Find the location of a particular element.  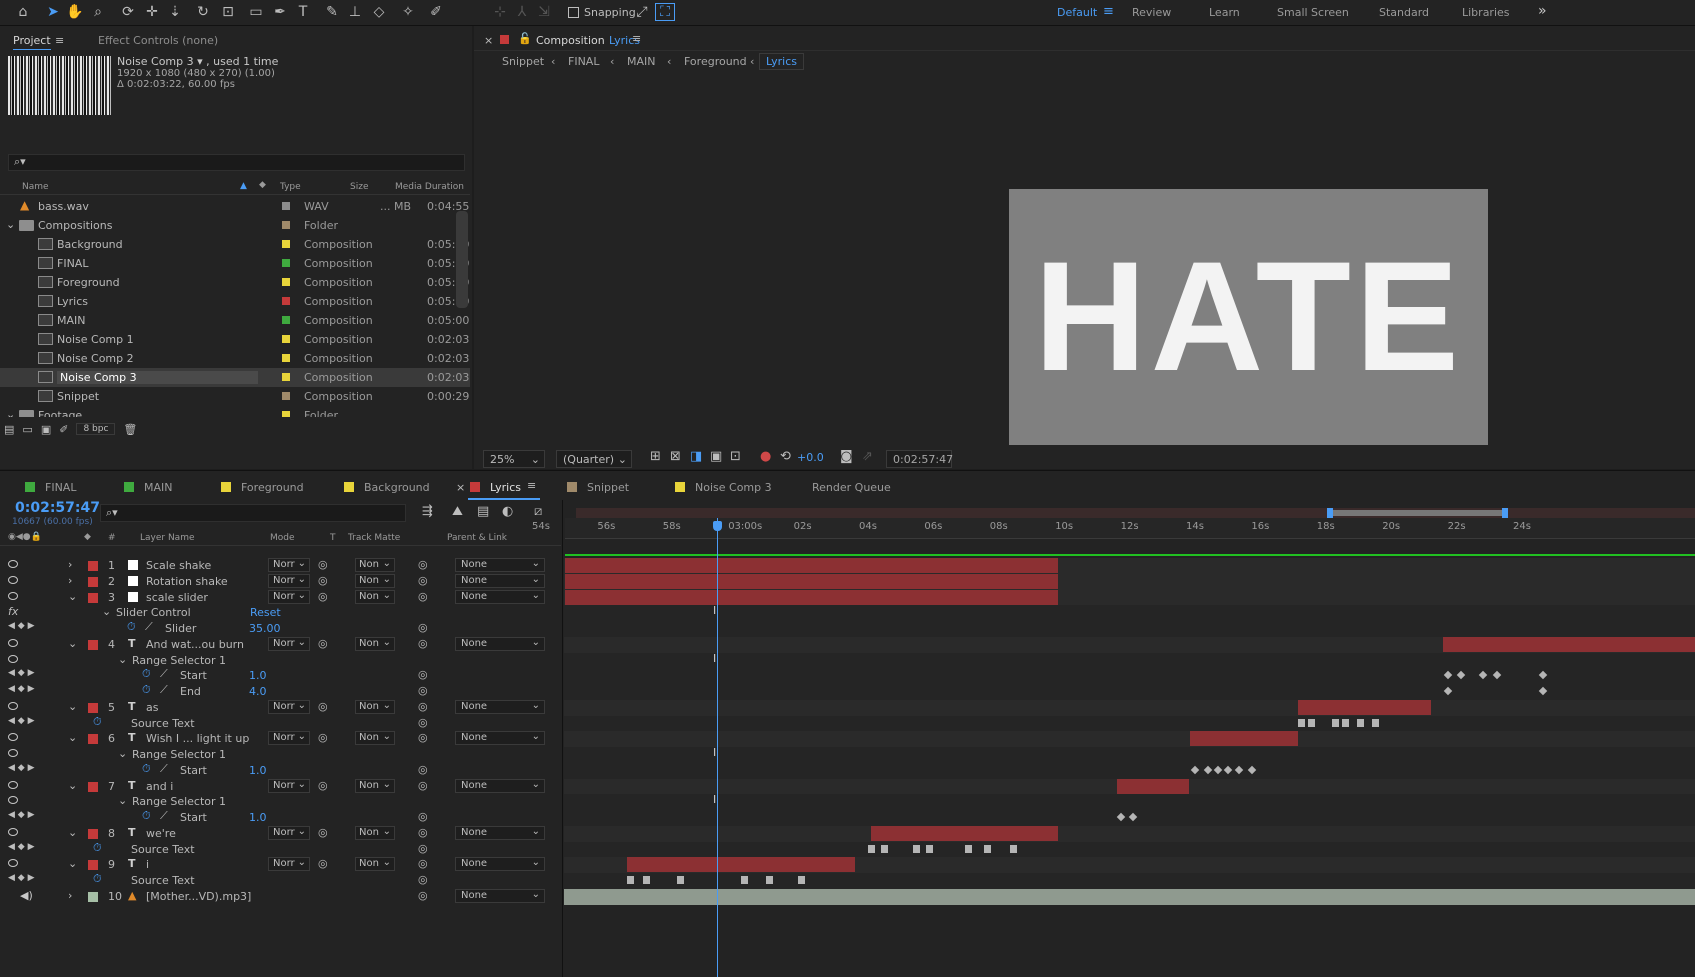

guides-icon: ⊡ is located at coordinates (735, 456).